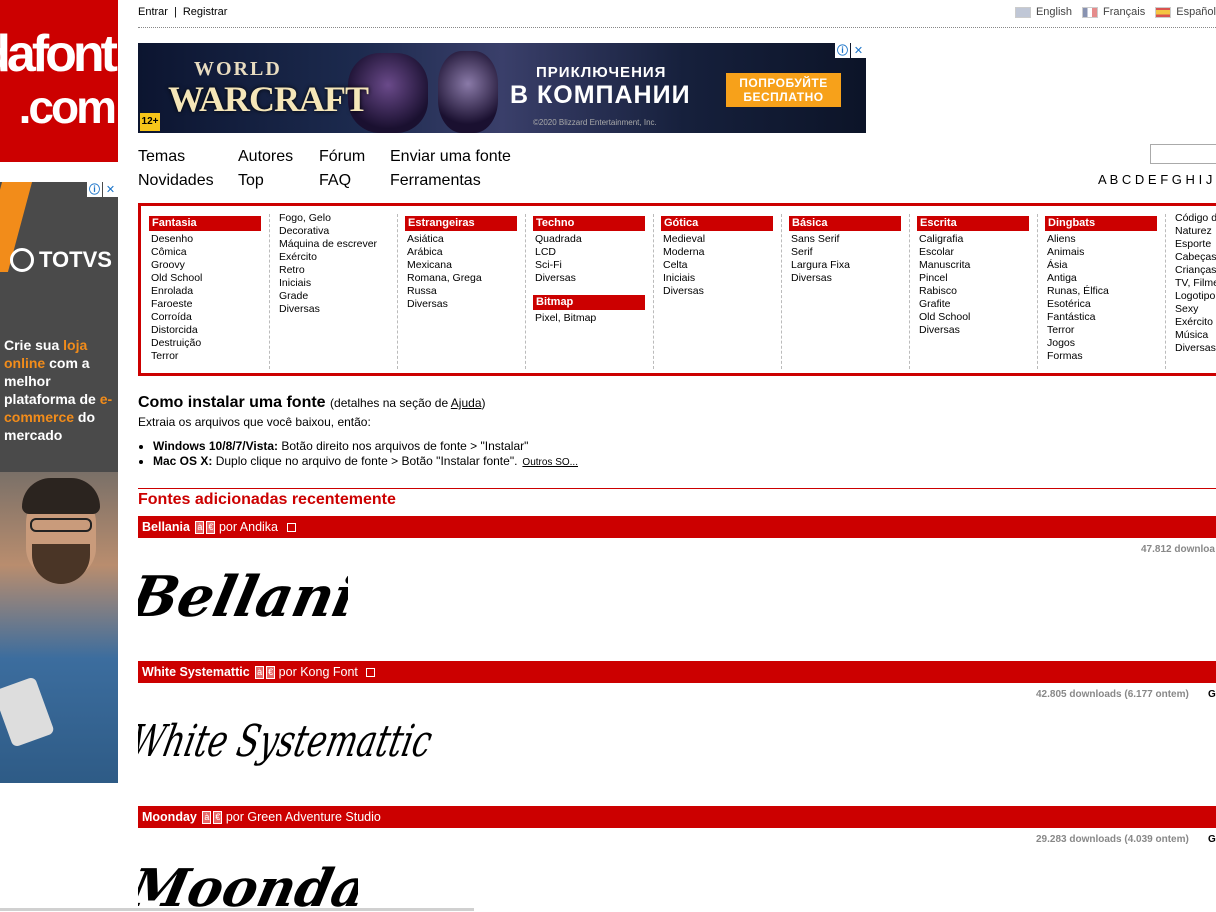 The width and height of the screenshot is (1216, 912). I want to click on font-author-link: por Green Adventure Studio, so click(303, 817).